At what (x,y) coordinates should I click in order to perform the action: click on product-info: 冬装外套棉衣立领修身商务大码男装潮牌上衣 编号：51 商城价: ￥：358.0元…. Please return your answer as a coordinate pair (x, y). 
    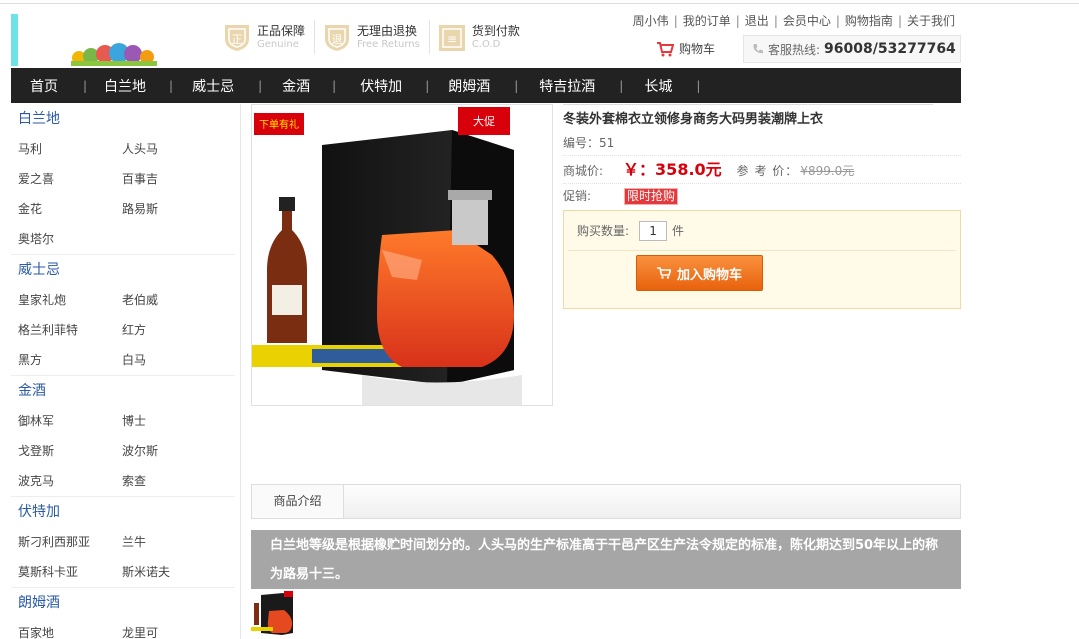
    Looking at the image, I should click on (762, 206).